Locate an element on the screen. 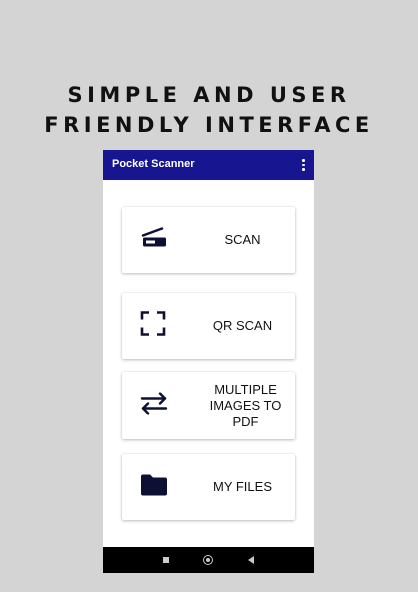 This screenshot has width=418, height=592. recents-square-icon is located at coordinates (166, 560).